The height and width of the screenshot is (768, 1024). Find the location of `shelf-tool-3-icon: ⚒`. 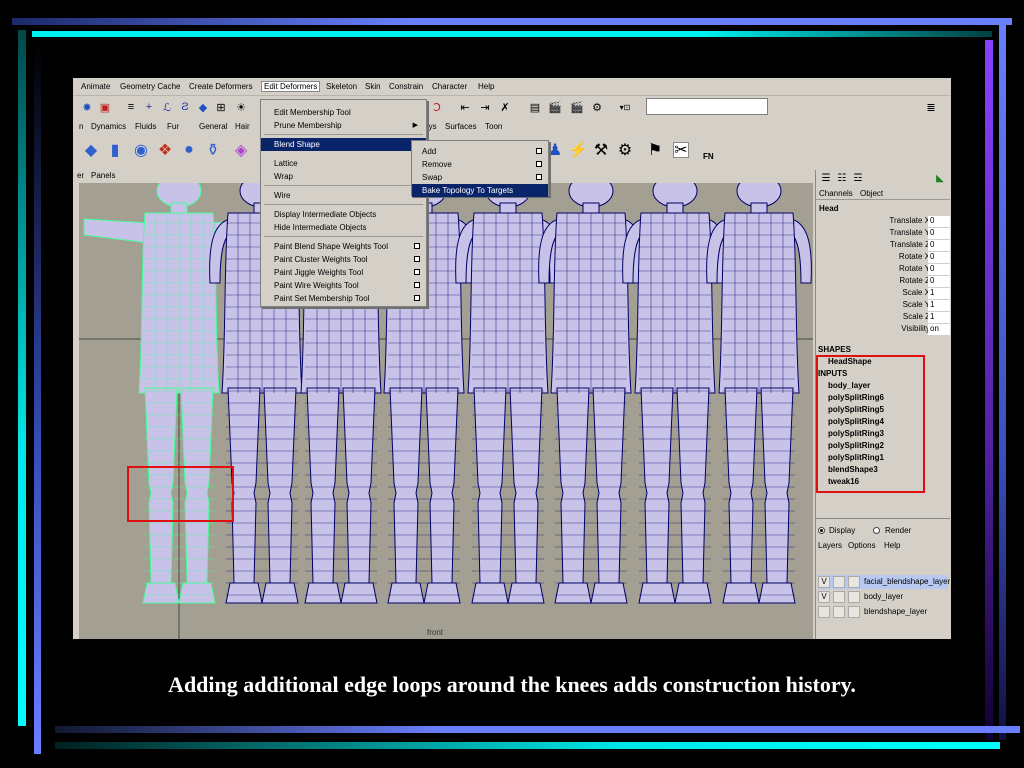

shelf-tool-3-icon: ⚒ is located at coordinates (601, 150).